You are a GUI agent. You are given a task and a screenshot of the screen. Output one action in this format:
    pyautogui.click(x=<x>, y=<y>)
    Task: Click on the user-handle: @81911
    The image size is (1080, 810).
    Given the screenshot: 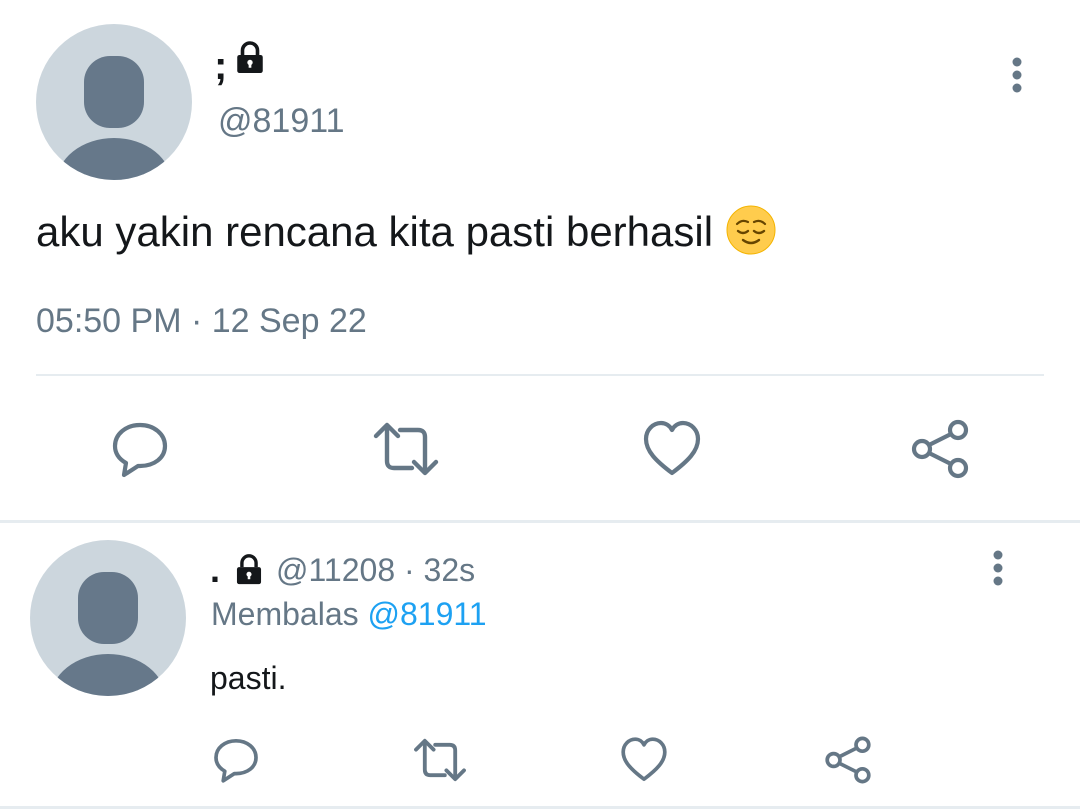 What is the action you would take?
    pyautogui.click(x=281, y=121)
    